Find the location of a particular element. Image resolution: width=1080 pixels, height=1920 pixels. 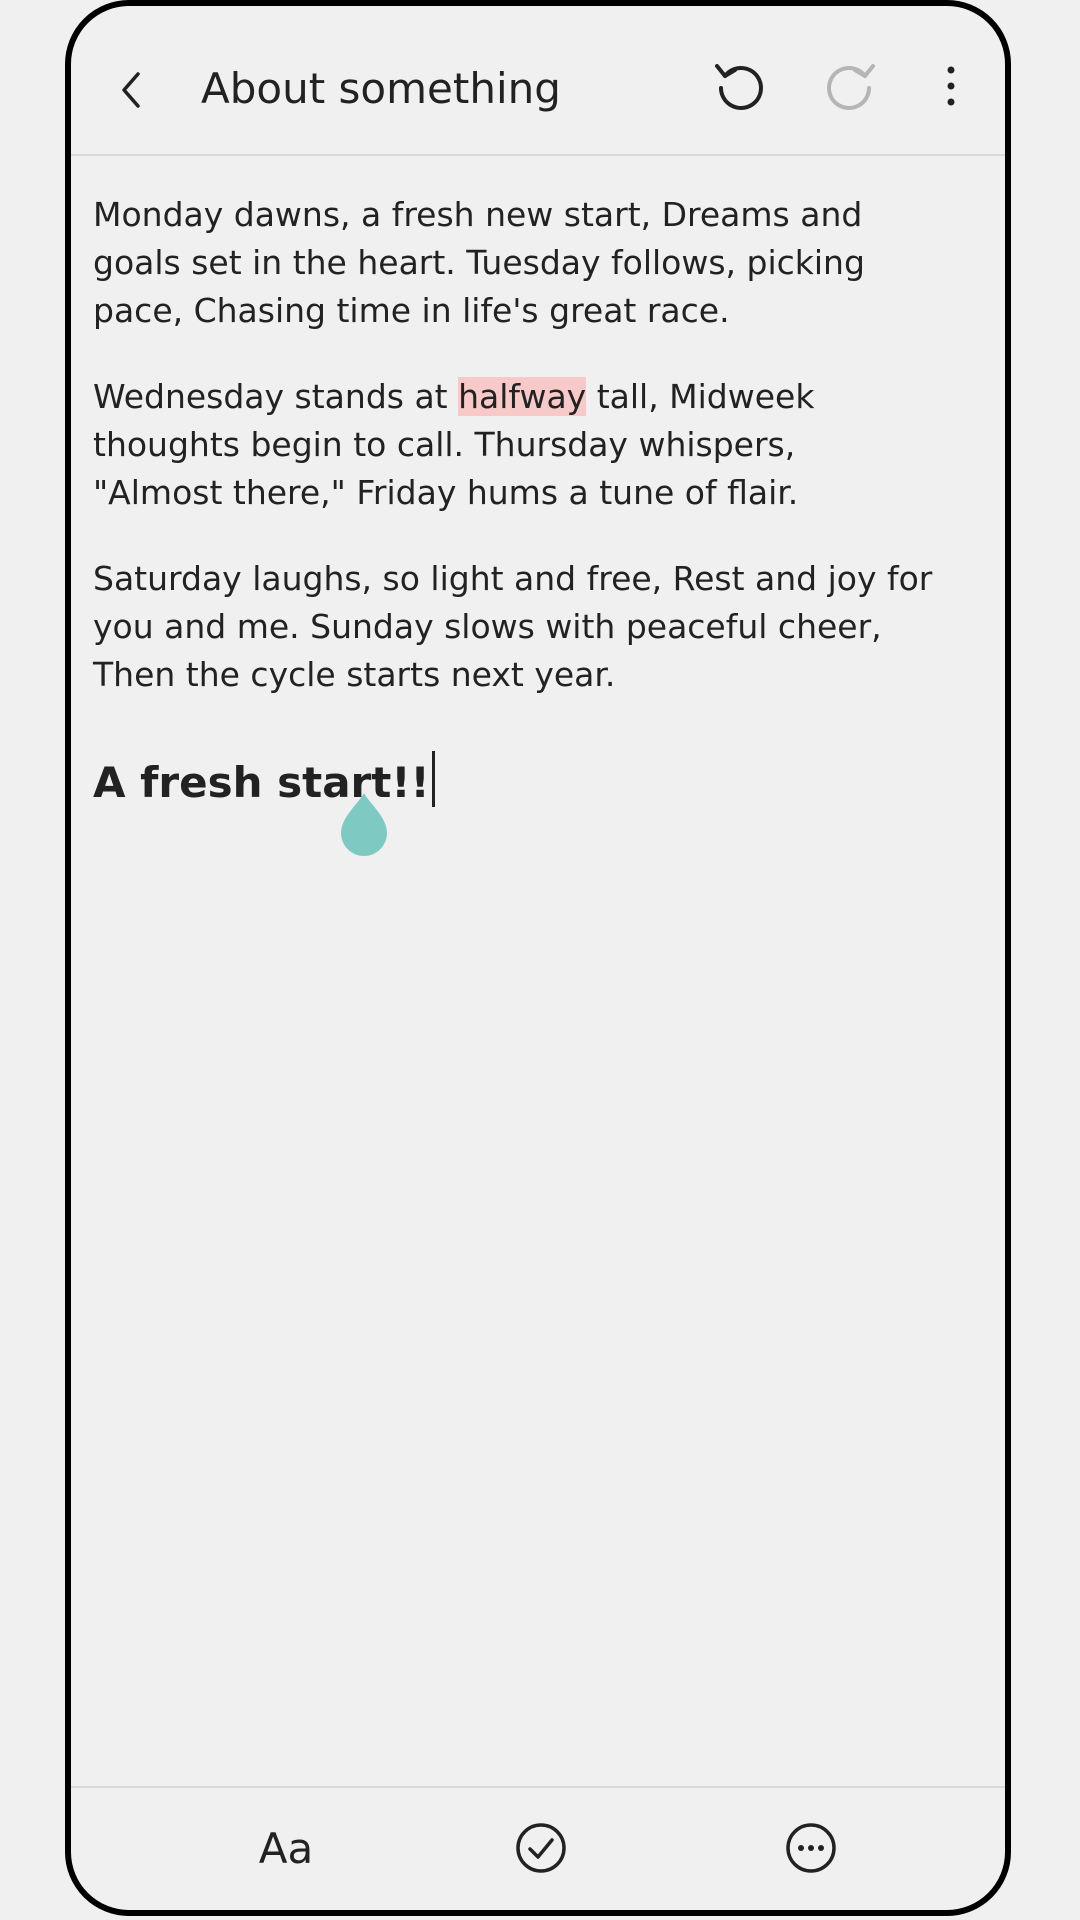

checklist-button is located at coordinates (541, 1848).